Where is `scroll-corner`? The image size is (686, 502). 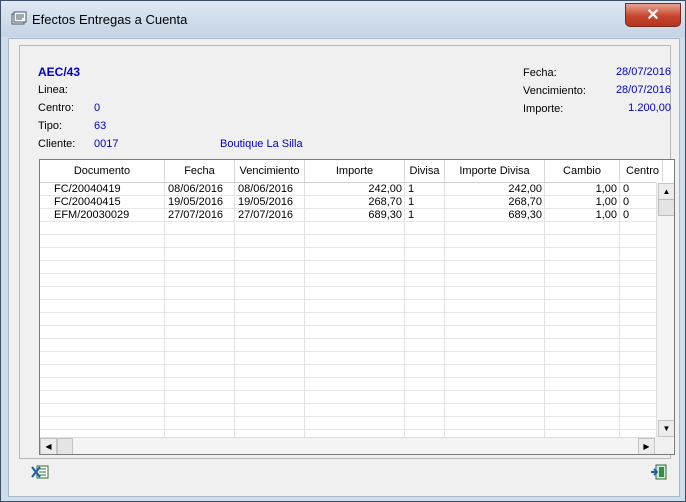
scroll-corner is located at coordinates (664, 445).